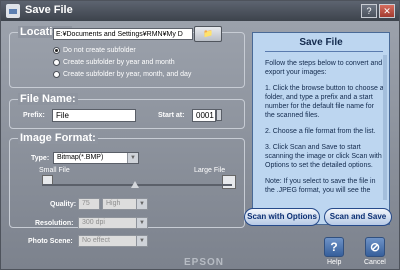 The height and width of the screenshot is (270, 400). I want to click on start-at-label: Start at:, so click(171, 115).